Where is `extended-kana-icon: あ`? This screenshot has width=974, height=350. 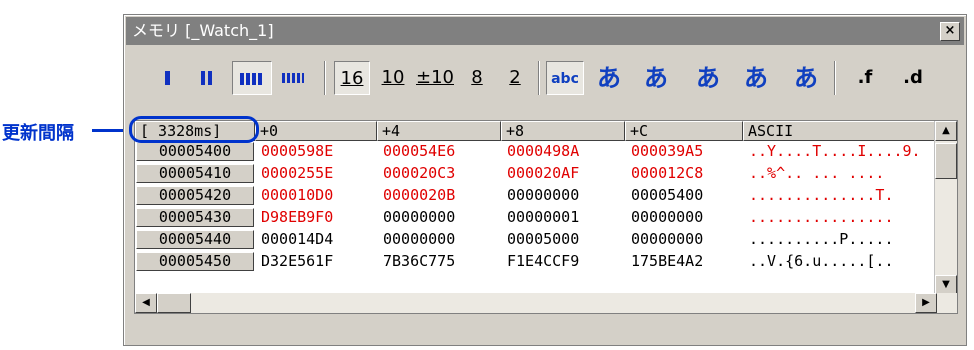 extended-kana-icon: あ is located at coordinates (806, 78).